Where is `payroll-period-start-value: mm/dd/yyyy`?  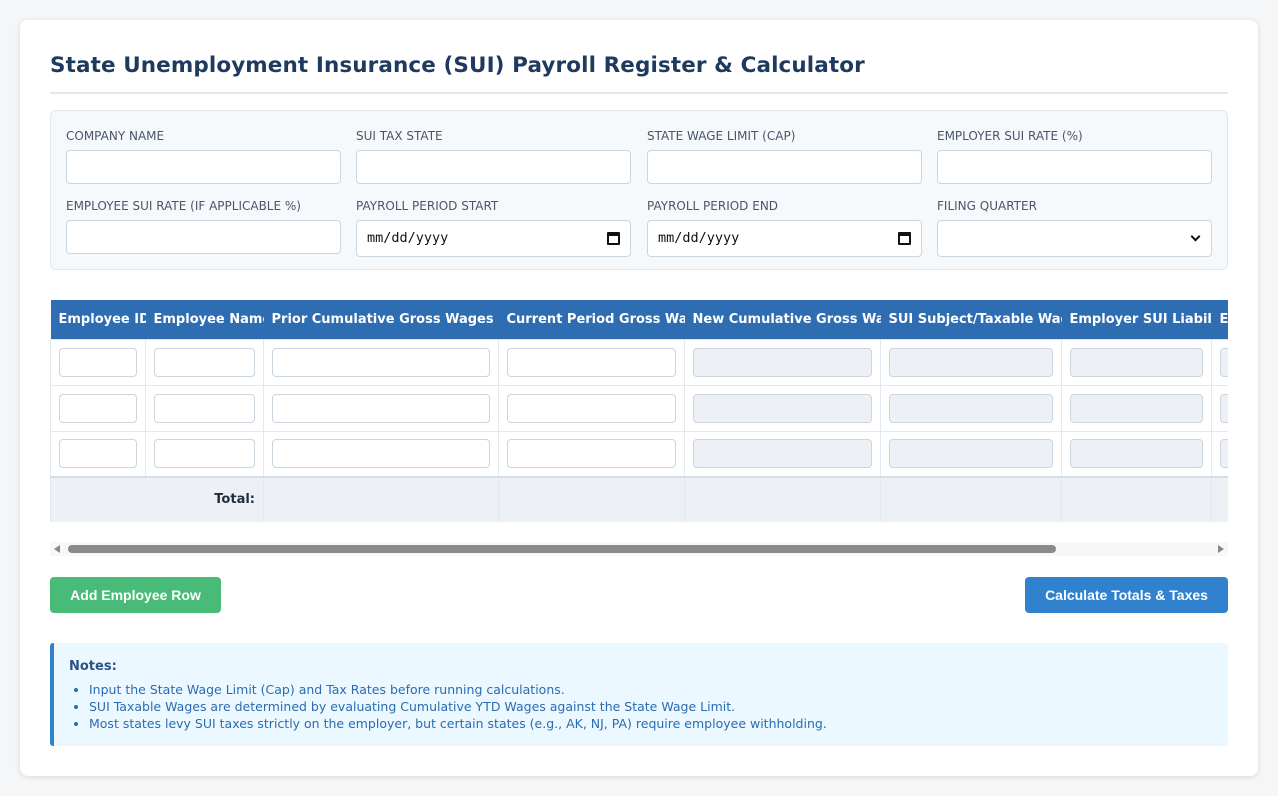
payroll-period-start-value: mm/dd/yyyy is located at coordinates (408, 238).